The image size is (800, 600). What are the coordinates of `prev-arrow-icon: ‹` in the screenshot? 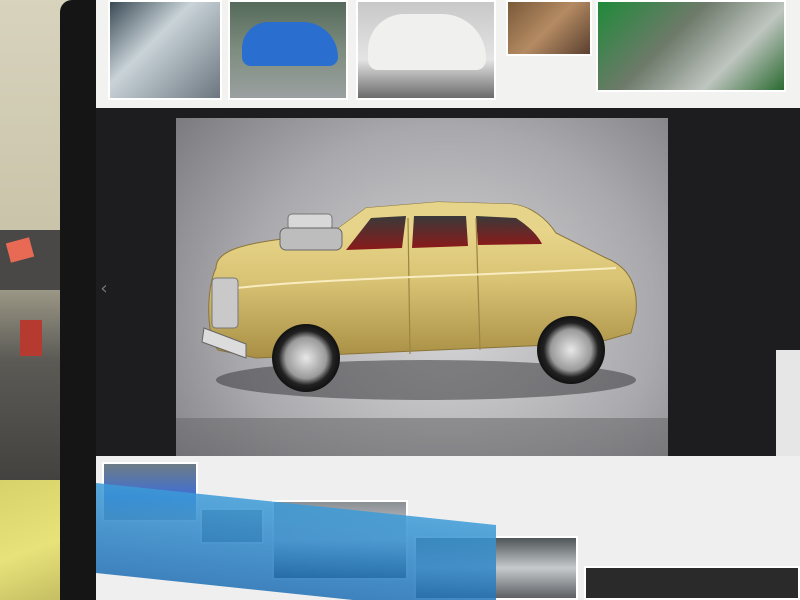 It's located at (104, 288).